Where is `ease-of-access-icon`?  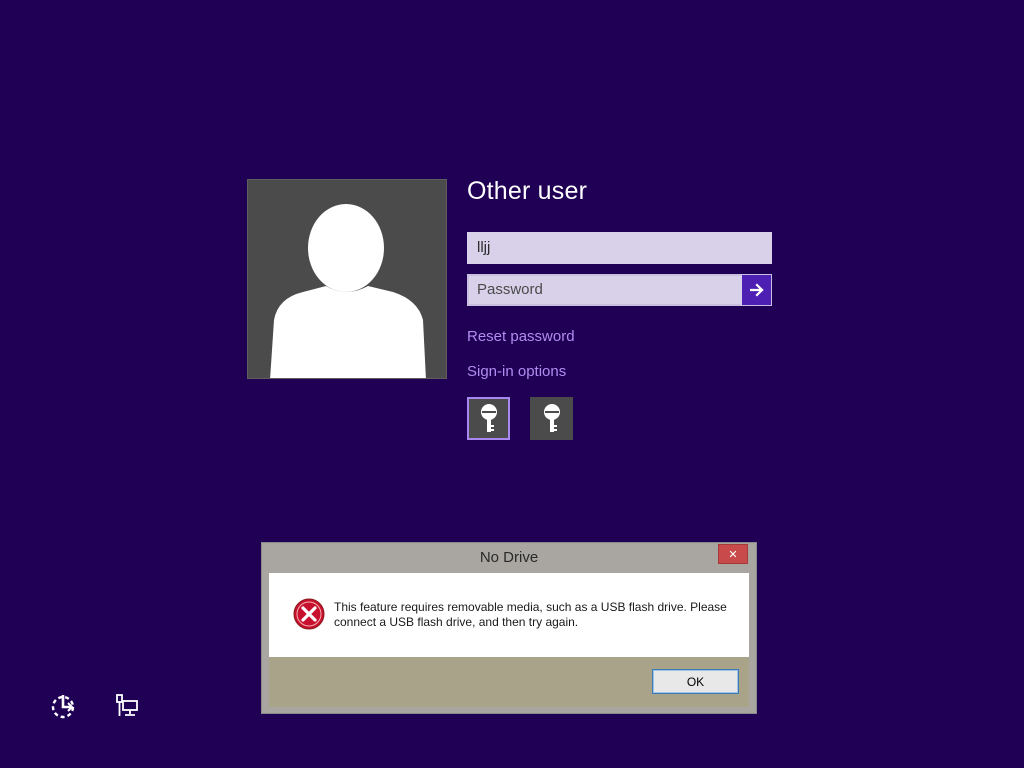
ease-of-access-icon is located at coordinates (63, 707).